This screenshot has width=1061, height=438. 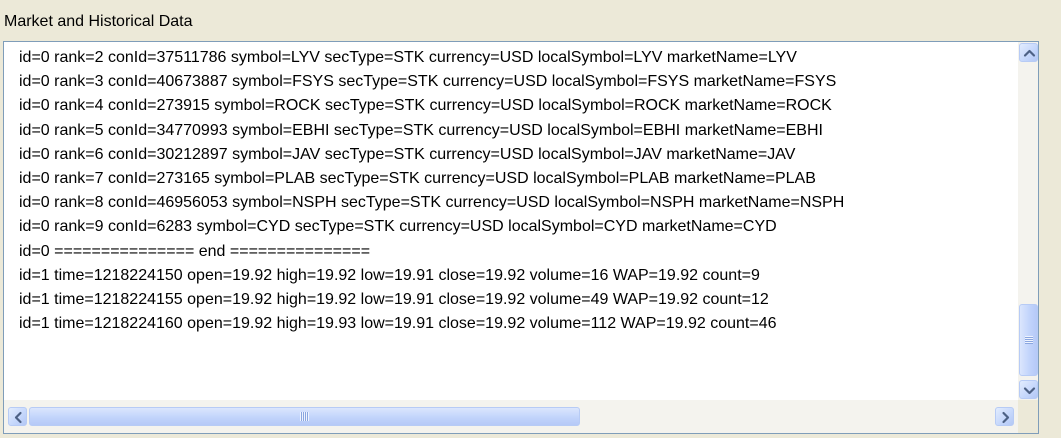 I want to click on scroll-right-button, so click(x=1004, y=416).